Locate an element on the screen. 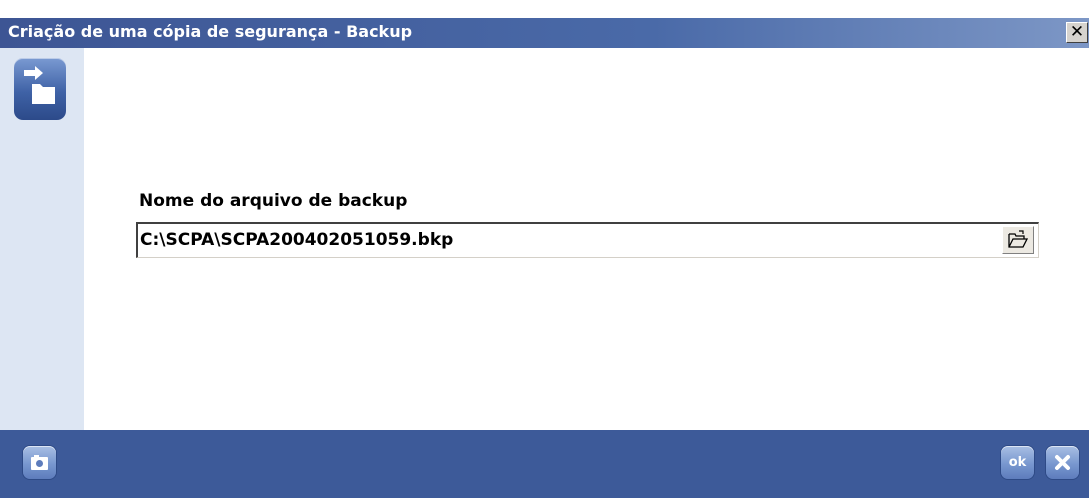 Image resolution: width=1089 pixels, height=498 pixels. open-folder-icon is located at coordinates (1018, 239).